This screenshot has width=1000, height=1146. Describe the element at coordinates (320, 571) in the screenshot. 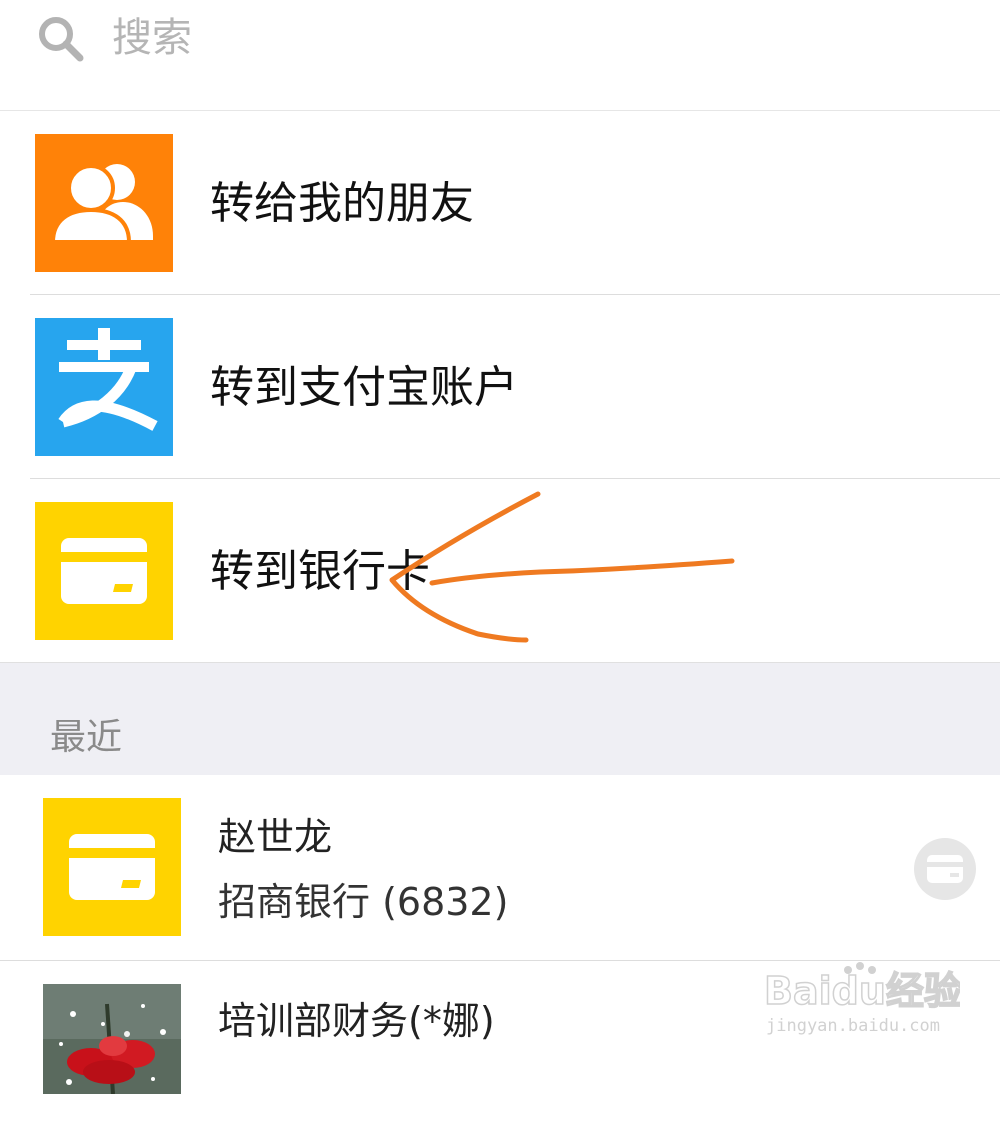

I see `transfer-to-bank-card-label: 转到银行卡` at that location.